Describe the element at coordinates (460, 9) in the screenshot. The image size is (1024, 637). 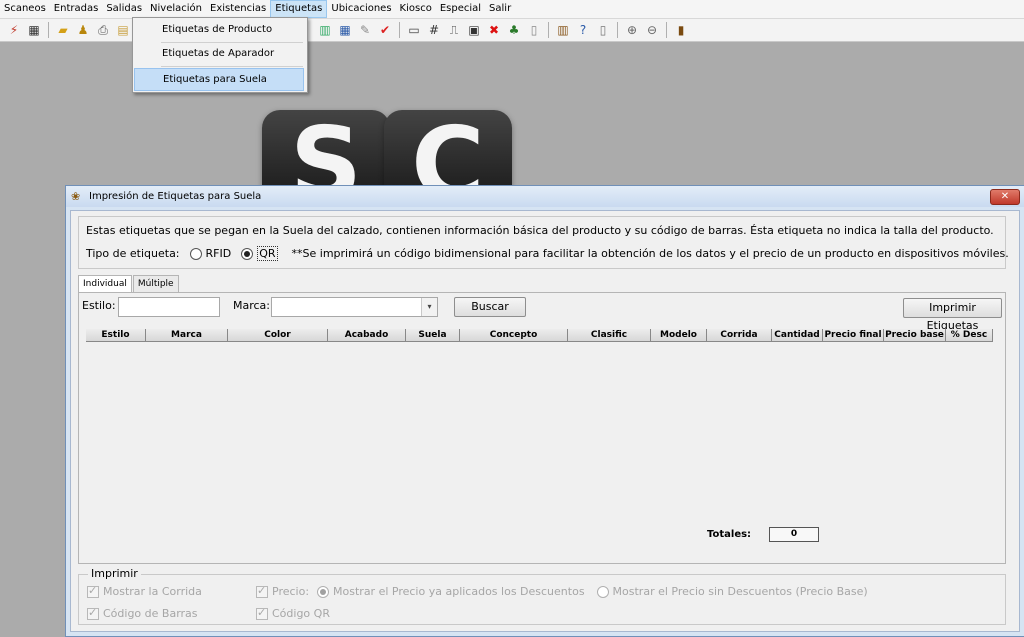
I see `menu-especial: Especial` at that location.